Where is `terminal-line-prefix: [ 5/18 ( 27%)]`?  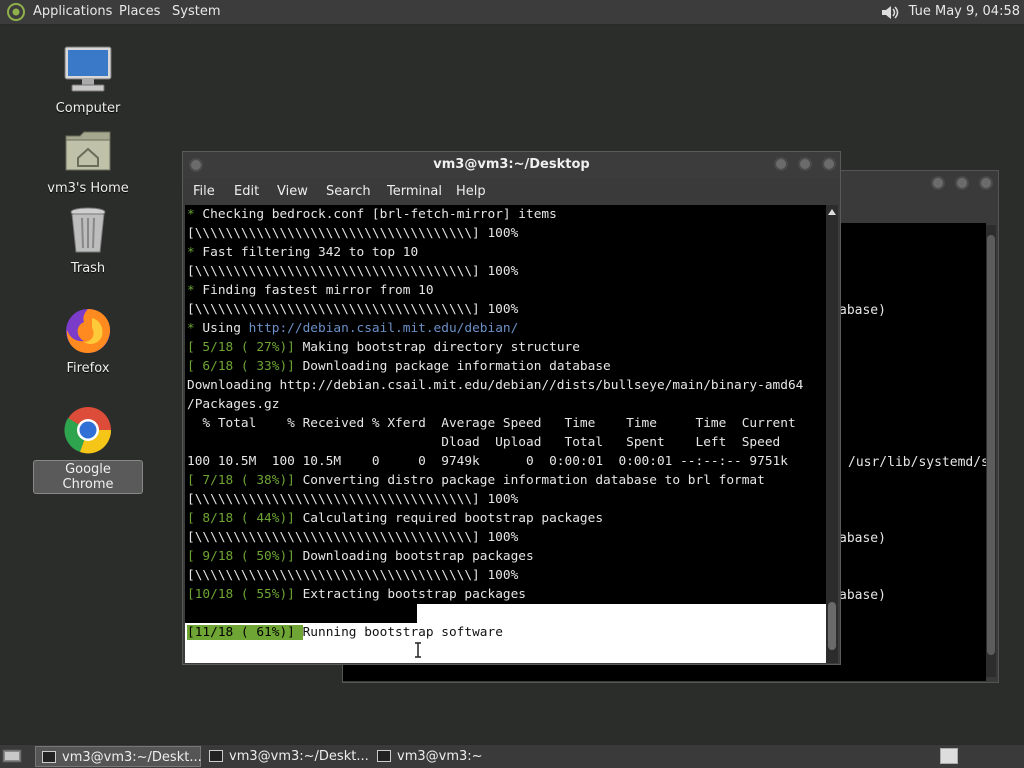 terminal-line-prefix: [ 5/18 ( 27%)] is located at coordinates (245, 347).